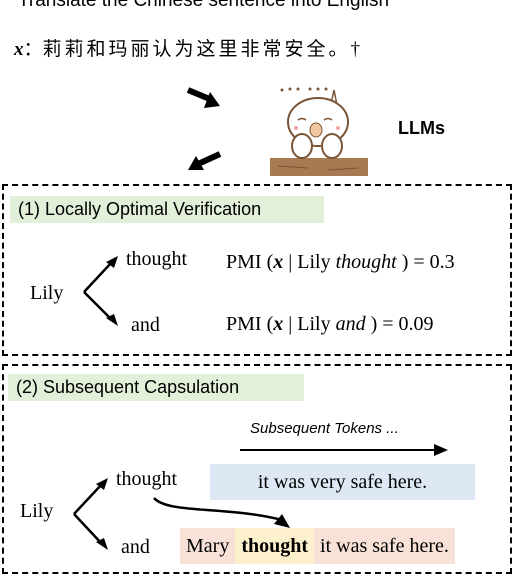 This screenshot has width=514, height=574. I want to click on pmi-score-and: PMI (x | Lily and ) = 0.09, so click(330, 324).